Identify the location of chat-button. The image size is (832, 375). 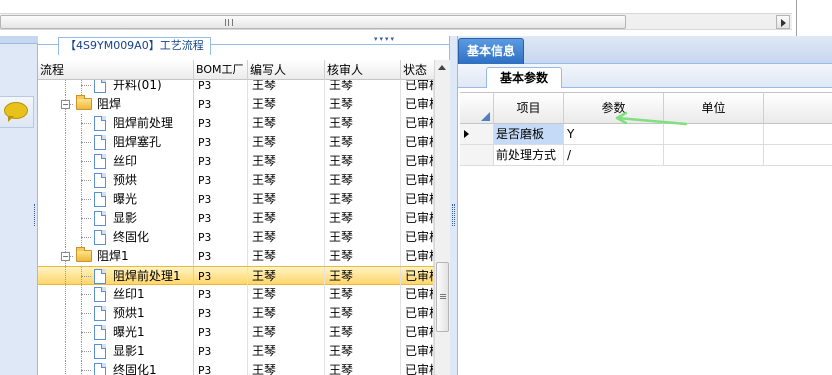
(17, 112).